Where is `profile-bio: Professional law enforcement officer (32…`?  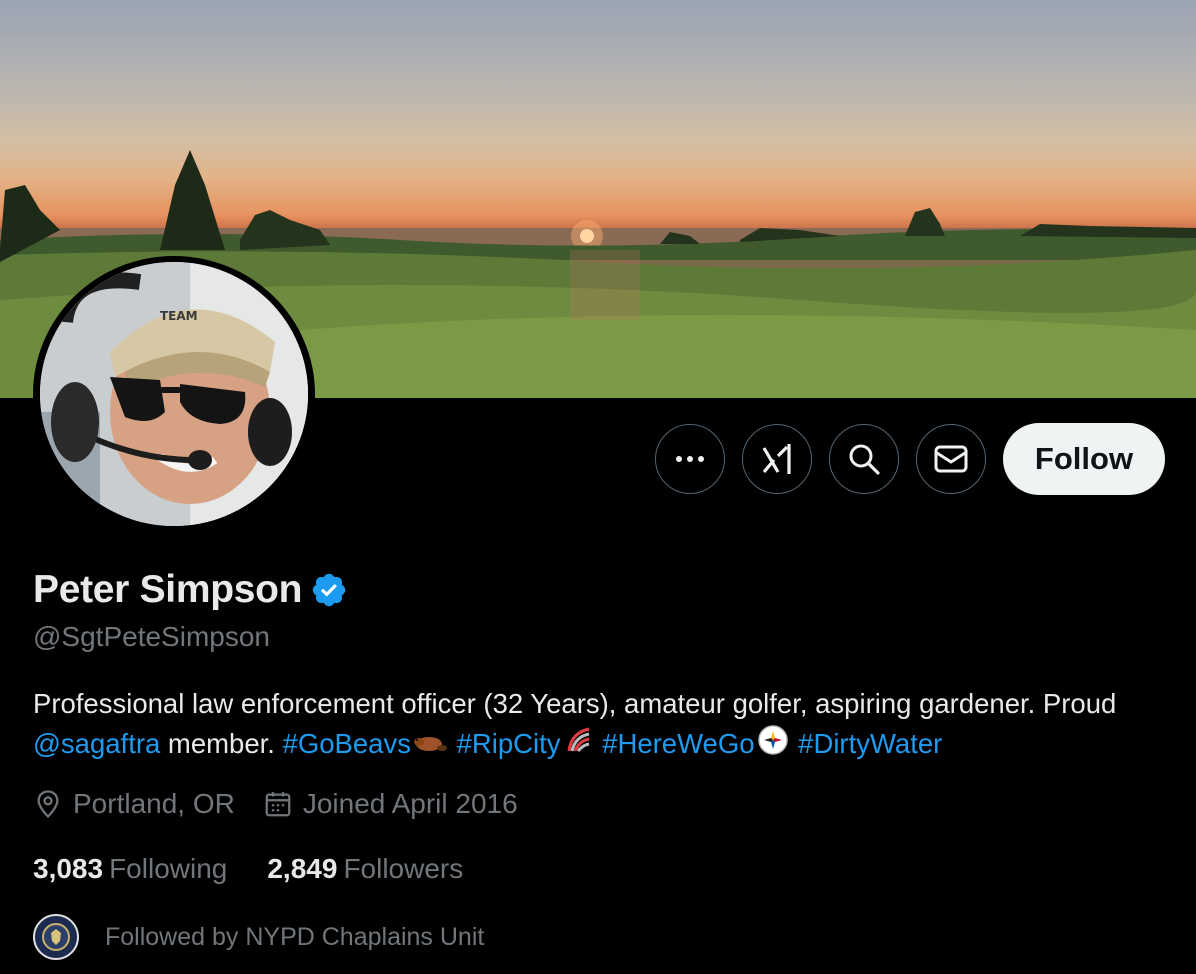 profile-bio: Professional law enforcement officer (32… is located at coordinates (603, 725).